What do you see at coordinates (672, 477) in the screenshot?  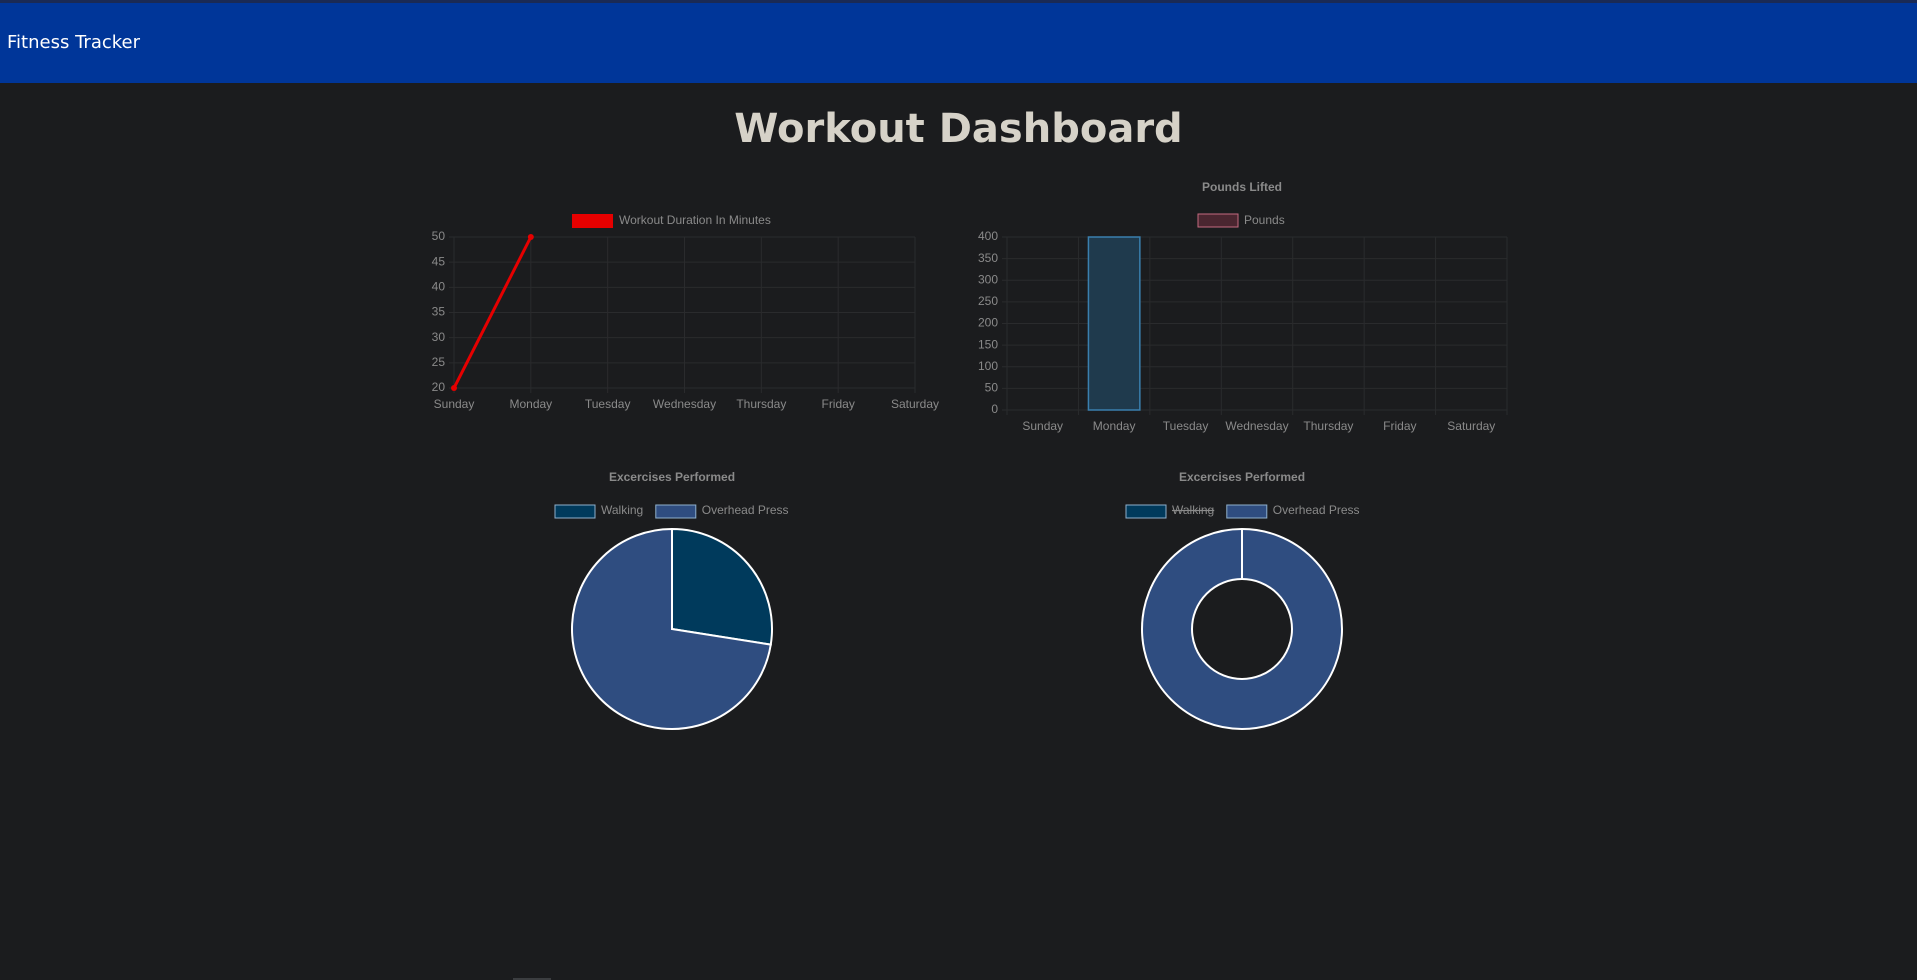 I see `pie-chart-title: Excercises Performed` at bounding box center [672, 477].